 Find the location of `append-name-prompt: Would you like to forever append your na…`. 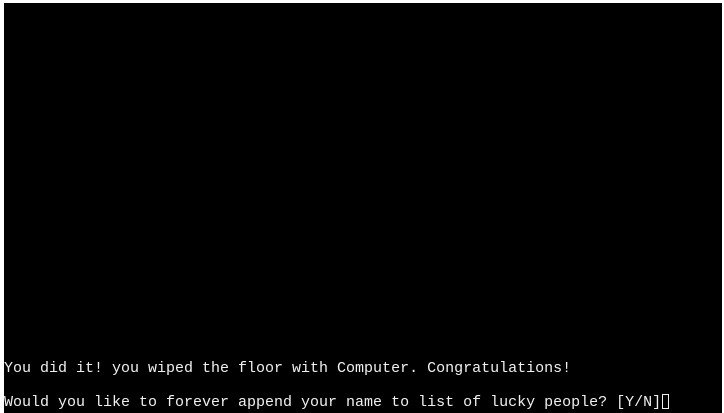

append-name-prompt: Would you like to forever append your na… is located at coordinates (333, 402).